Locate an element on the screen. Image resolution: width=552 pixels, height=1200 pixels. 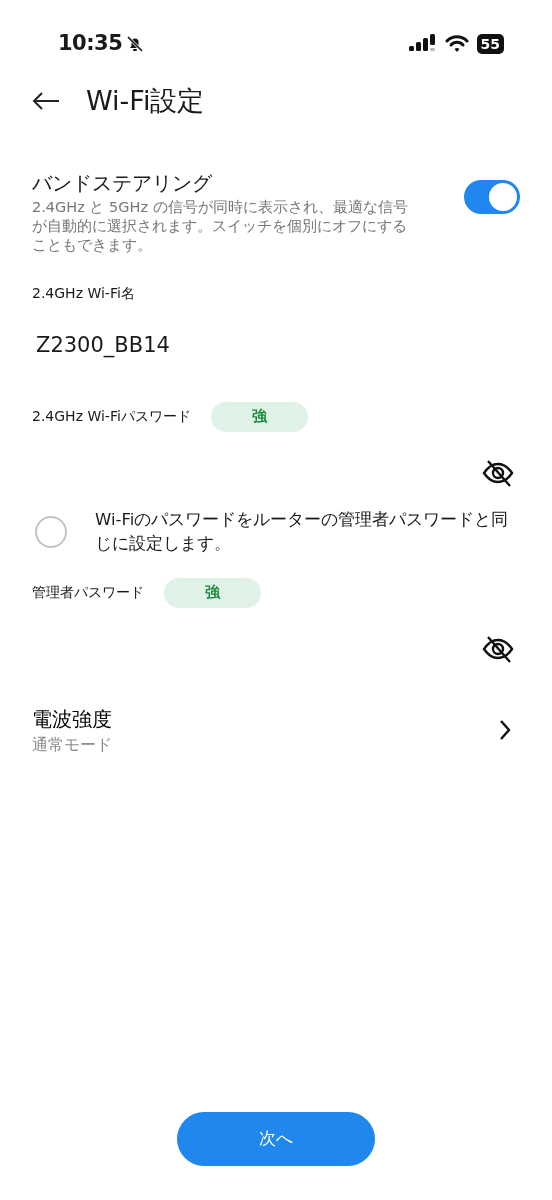
chevron-right-icon is located at coordinates (505, 730).